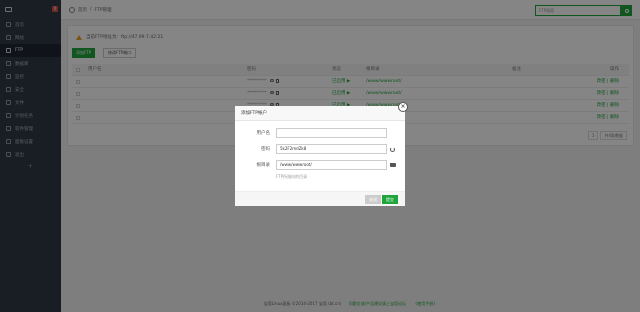  Describe the element at coordinates (390, 199) in the screenshot. I see `submit-button: 提交` at that location.